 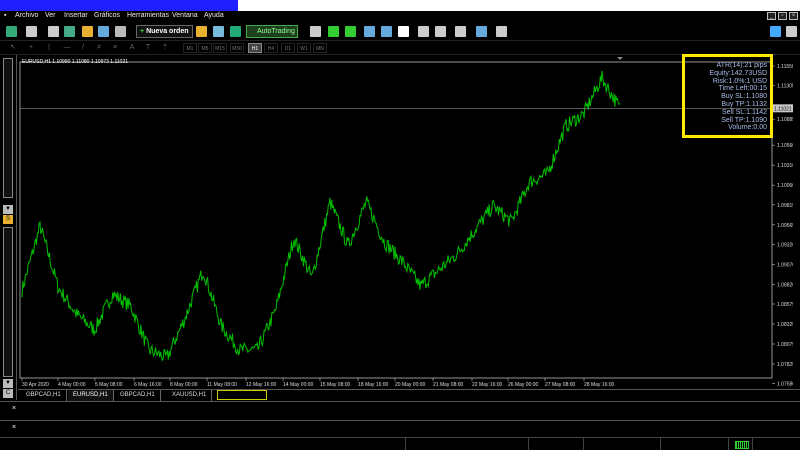 What do you see at coordinates (741, 65) in the screenshot?
I see `atr-value: ATR(14):21 pips` at bounding box center [741, 65].